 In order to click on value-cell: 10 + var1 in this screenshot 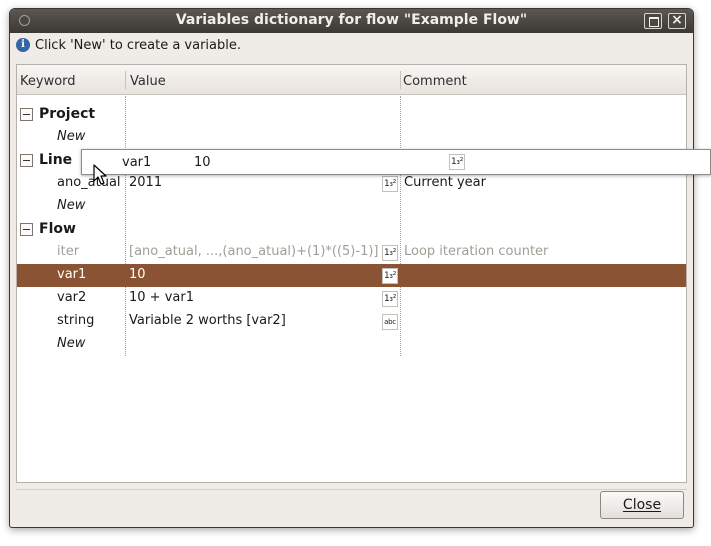, I will do `click(161, 297)`.